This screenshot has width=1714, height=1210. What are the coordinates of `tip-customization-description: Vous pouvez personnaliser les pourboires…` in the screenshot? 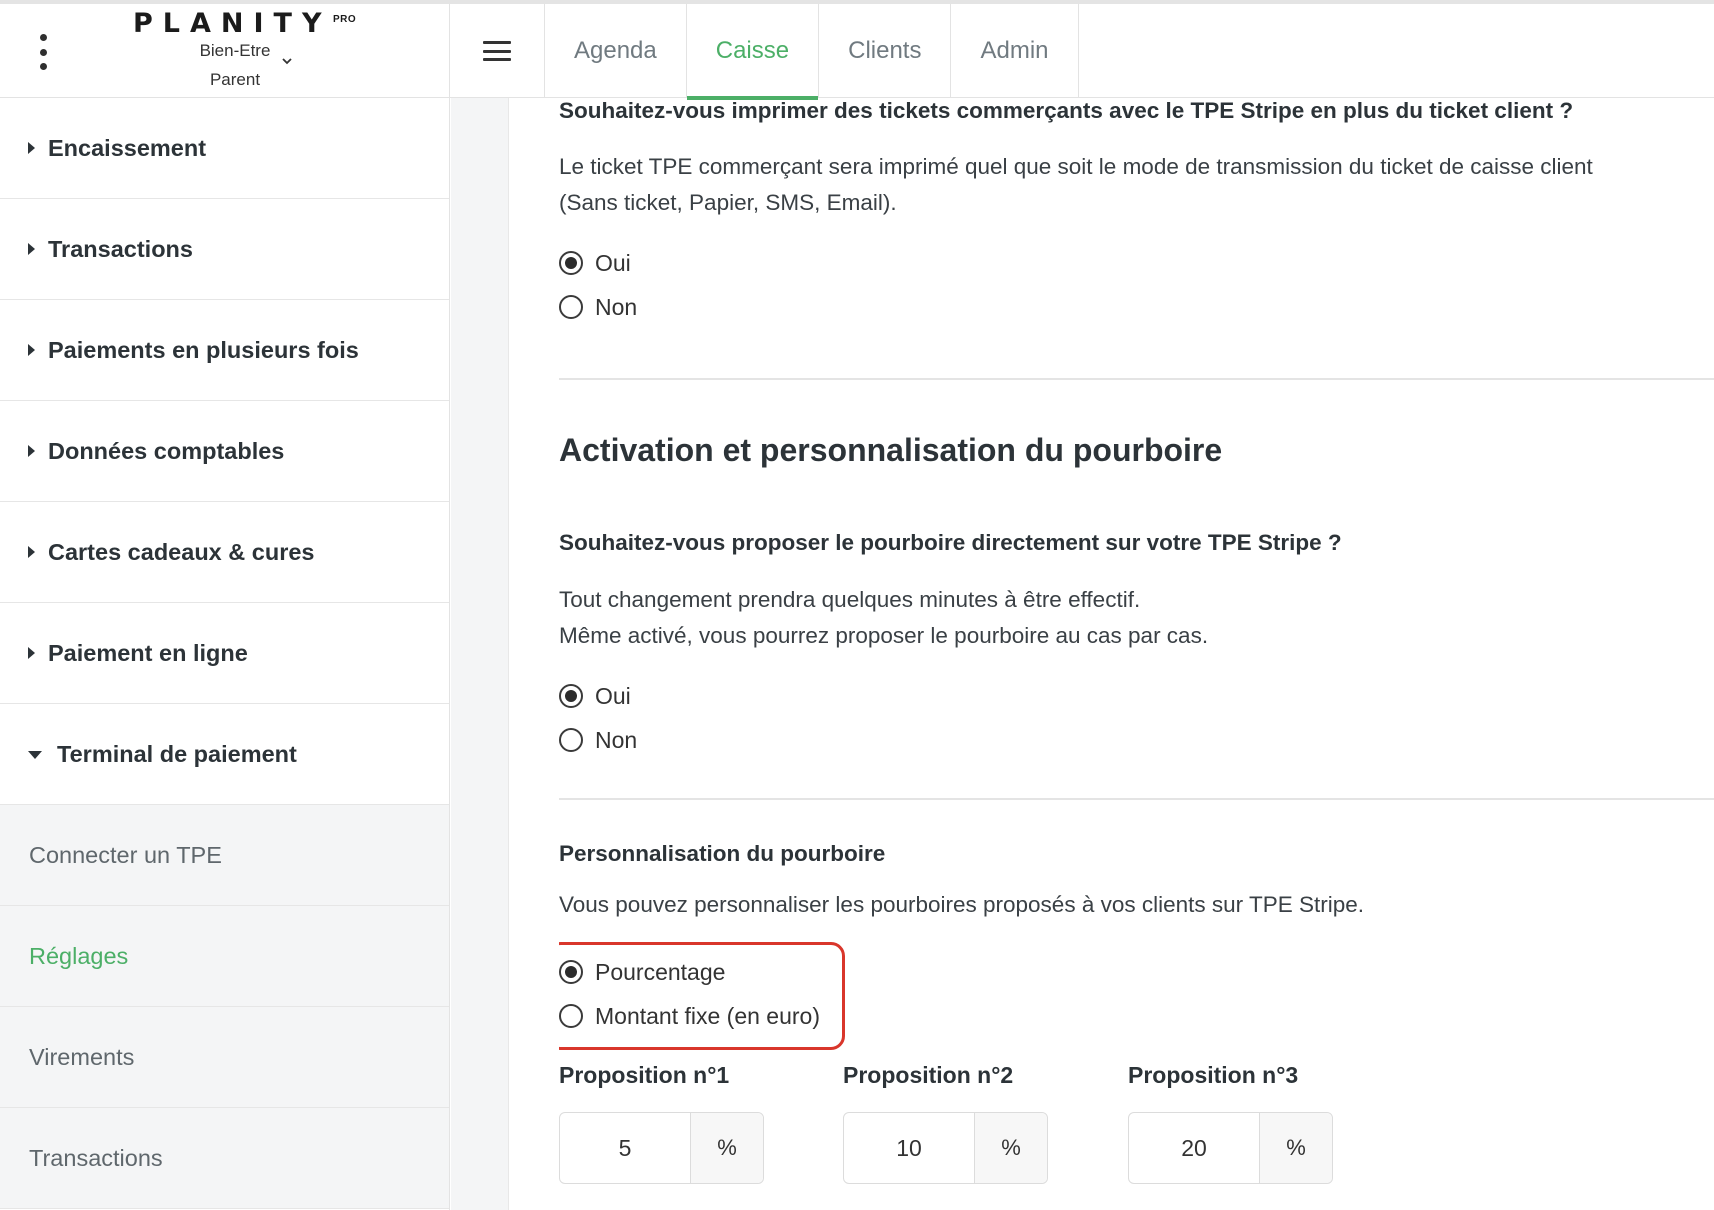 It's located at (962, 904).